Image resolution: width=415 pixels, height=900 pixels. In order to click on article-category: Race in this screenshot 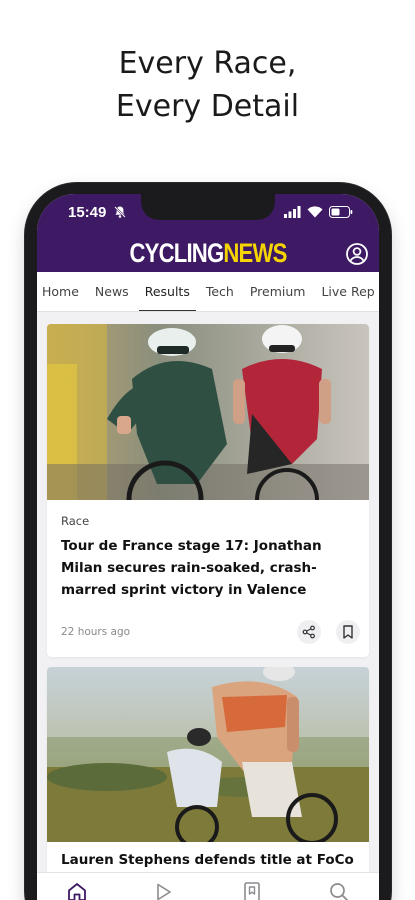, I will do `click(75, 521)`.